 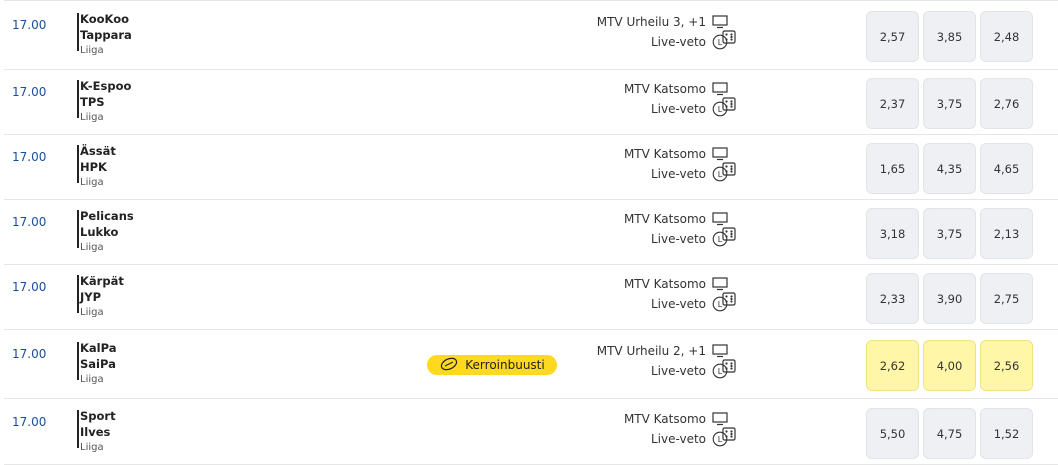 I want to click on away-team: Lukko, so click(x=99, y=232).